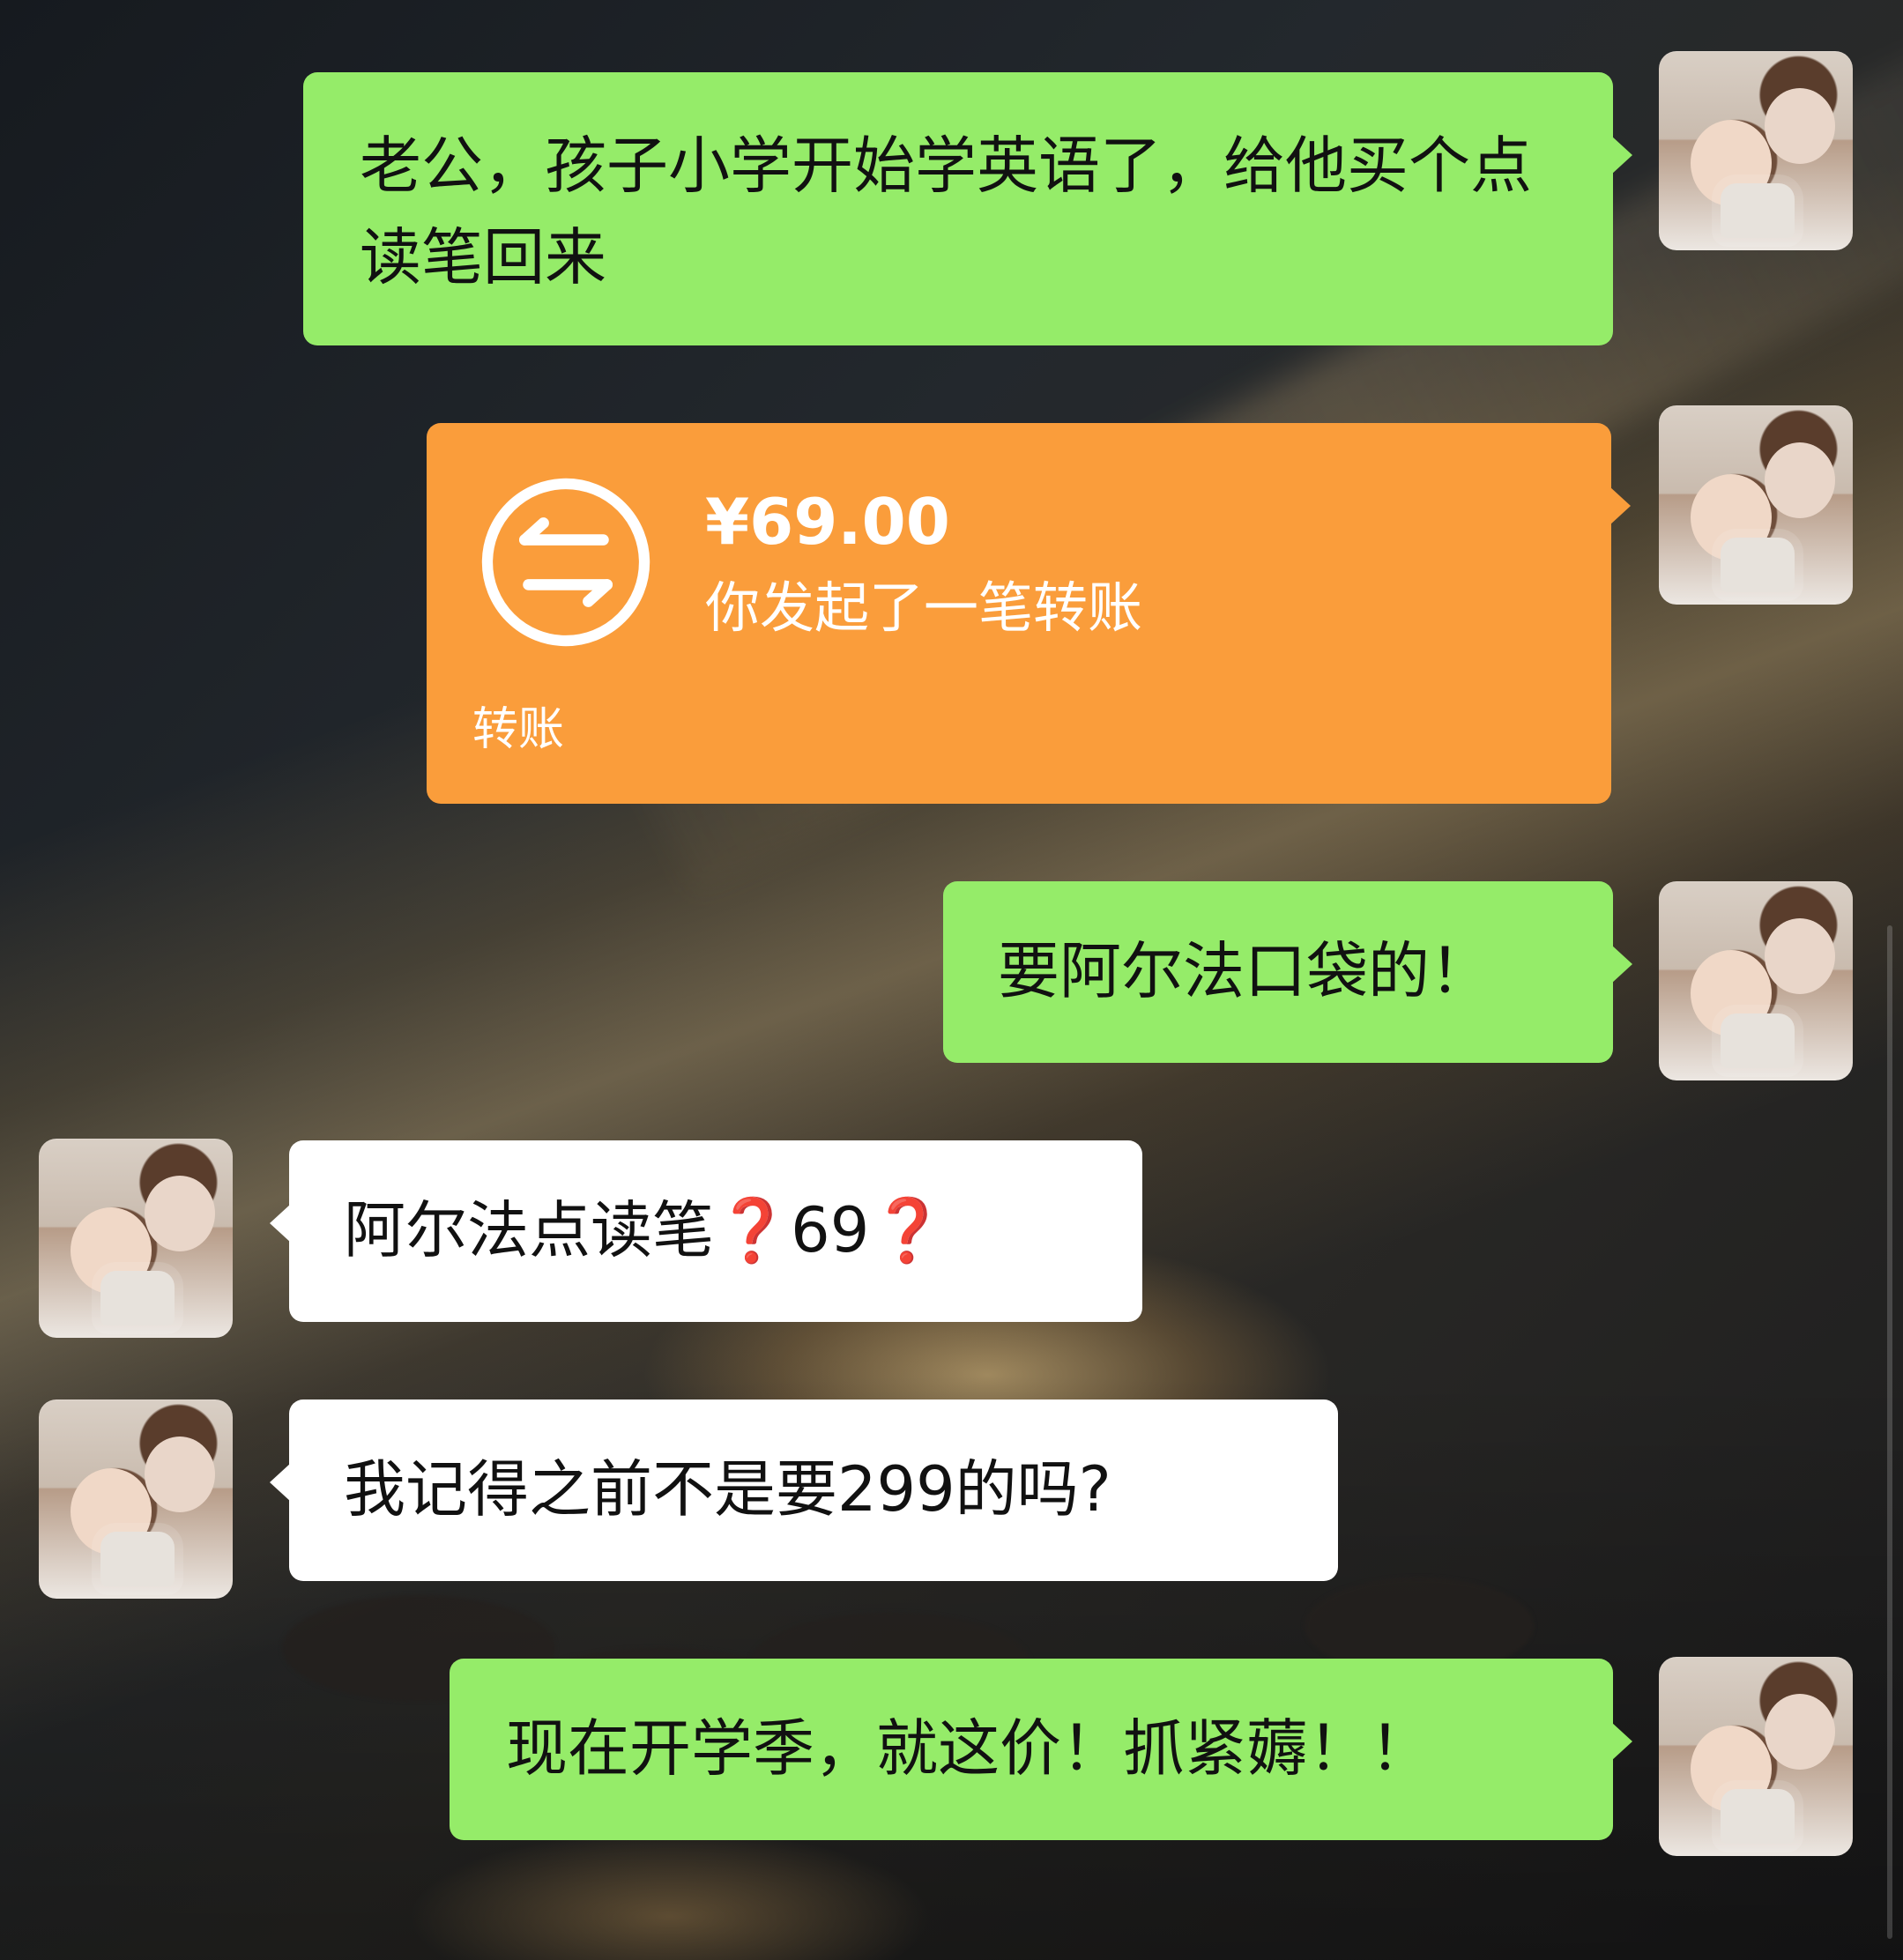 The width and height of the screenshot is (1903, 1960). Describe the element at coordinates (565, 562) in the screenshot. I see `transfer-icon` at that location.